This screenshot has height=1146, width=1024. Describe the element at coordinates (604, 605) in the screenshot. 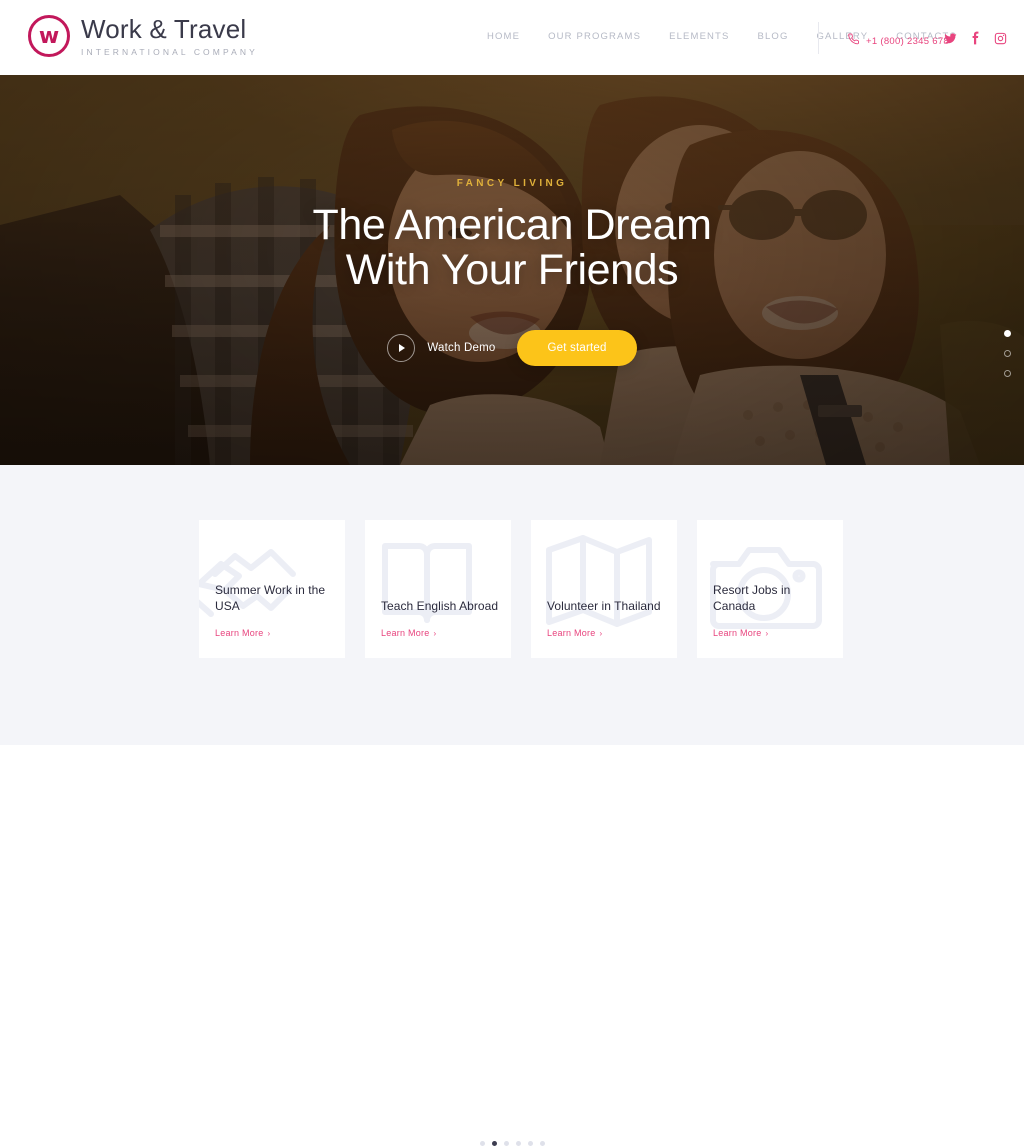

I see `program-card-title: Volunteer in Thailand` at that location.